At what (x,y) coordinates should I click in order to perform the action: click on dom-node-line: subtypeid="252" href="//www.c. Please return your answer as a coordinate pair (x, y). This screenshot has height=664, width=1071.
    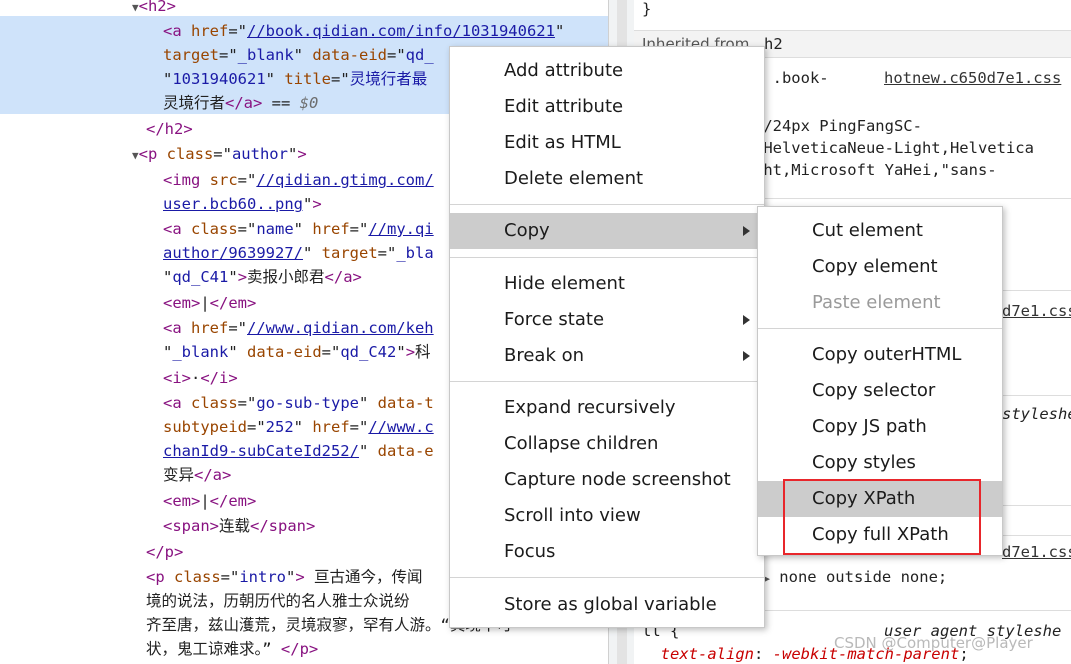
    Looking at the image, I should click on (298, 427).